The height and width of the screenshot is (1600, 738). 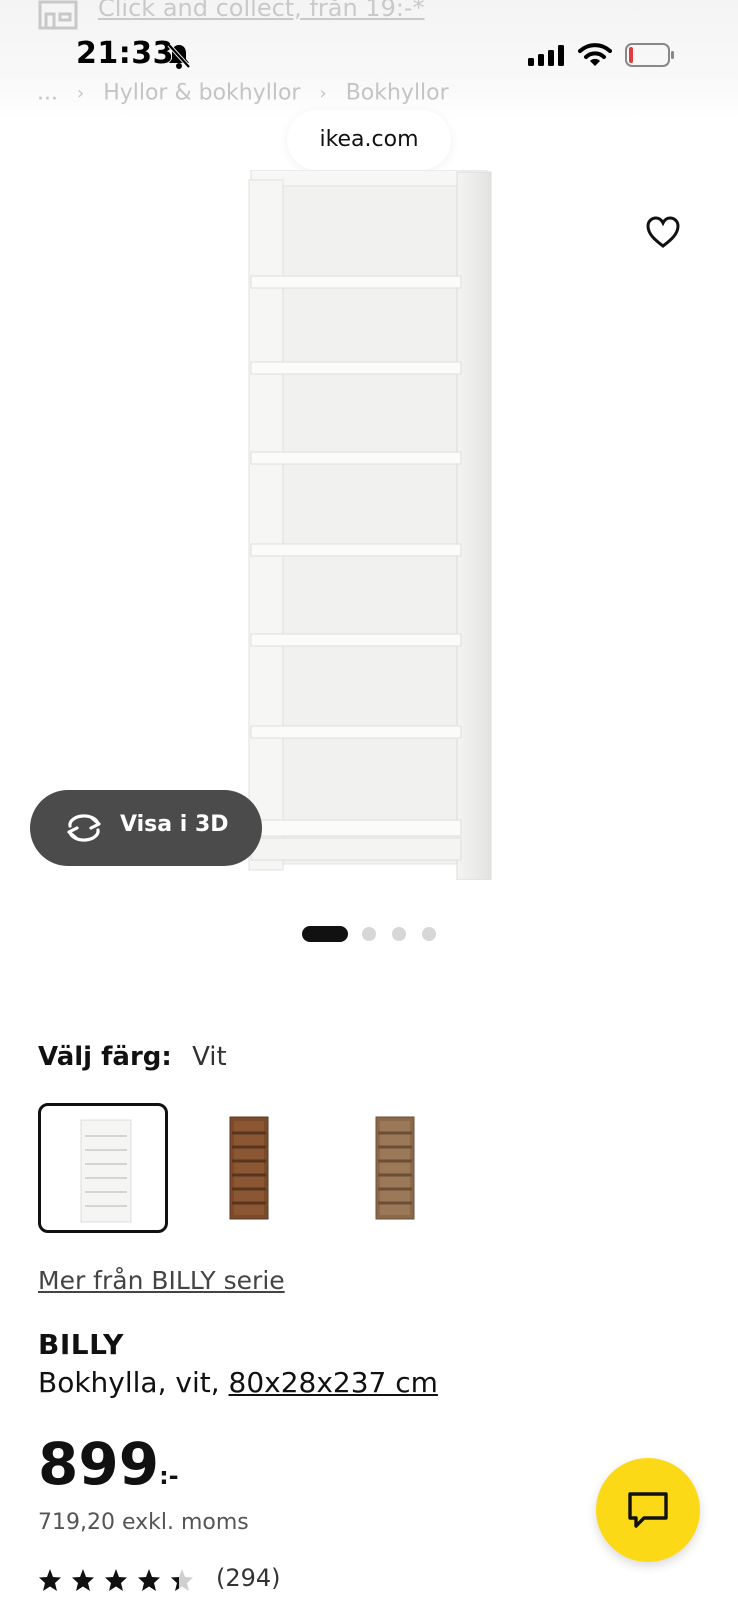 I want to click on color-variant-white, so click(x=103, y=1168).